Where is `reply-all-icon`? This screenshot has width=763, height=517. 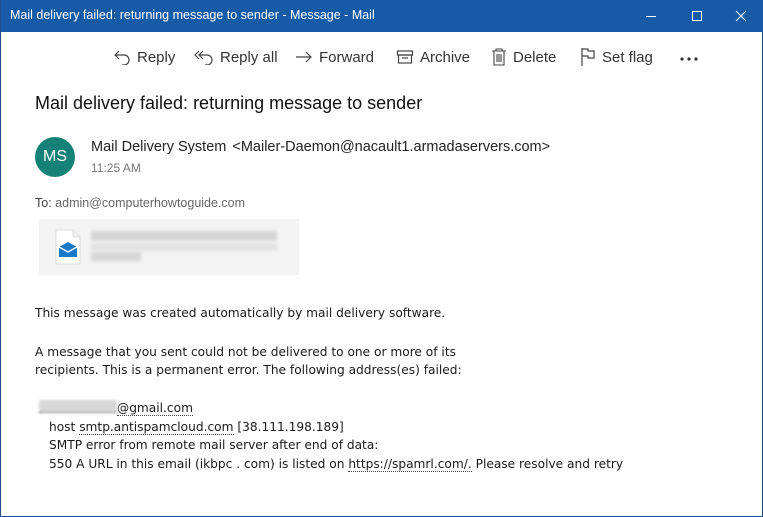
reply-all-icon is located at coordinates (204, 57).